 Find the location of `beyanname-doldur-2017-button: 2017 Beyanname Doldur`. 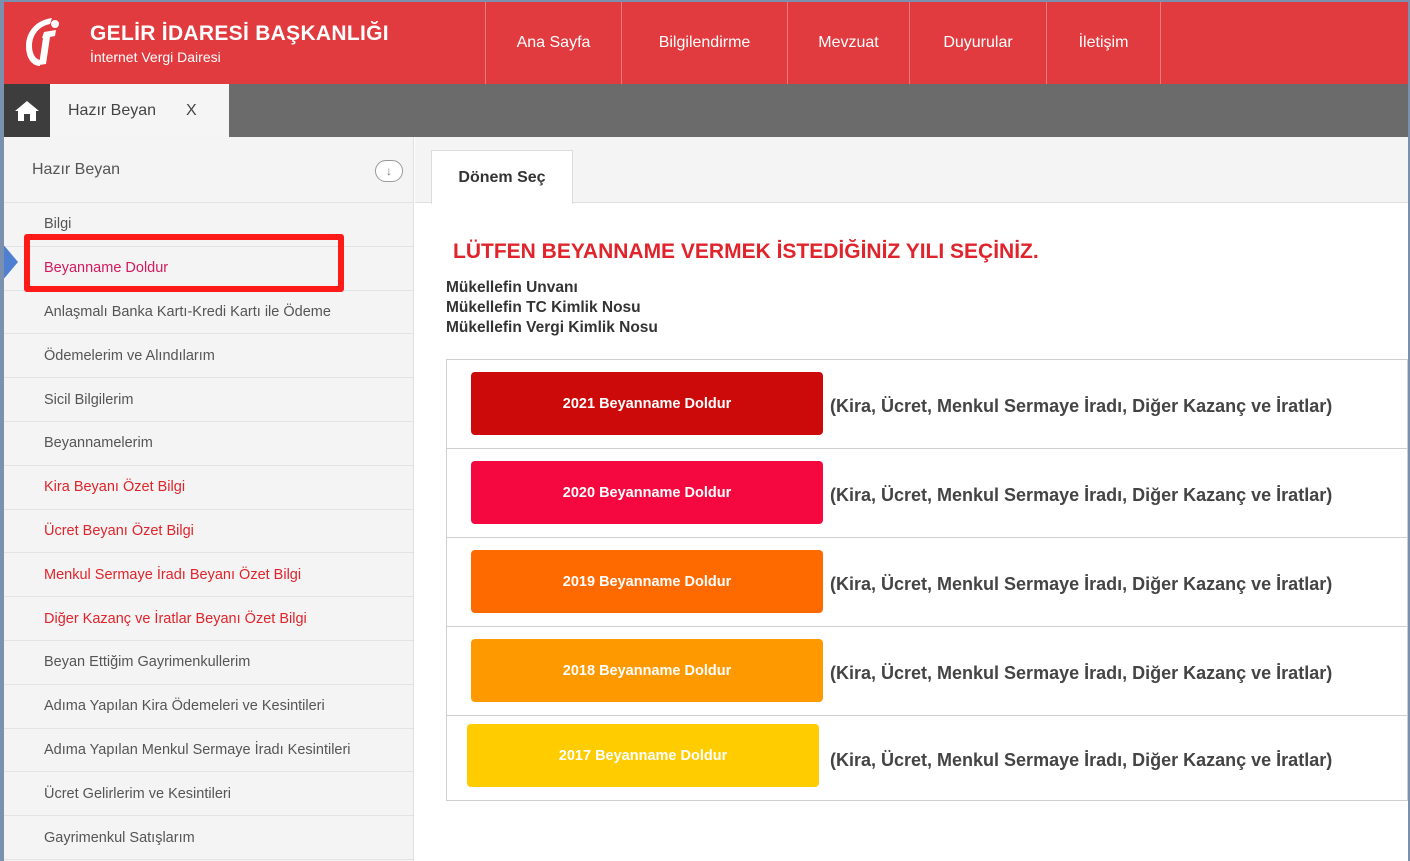

beyanname-doldur-2017-button: 2017 Beyanname Doldur is located at coordinates (643, 755).